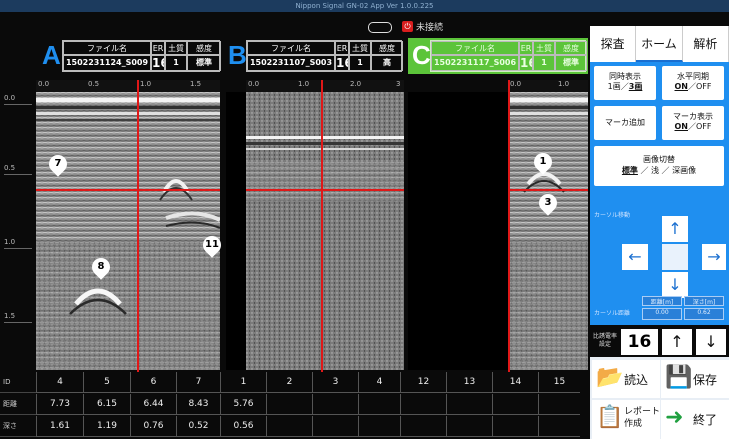  Describe the element at coordinates (559, 382) in the screenshot. I see `table-cell: 15` at that location.